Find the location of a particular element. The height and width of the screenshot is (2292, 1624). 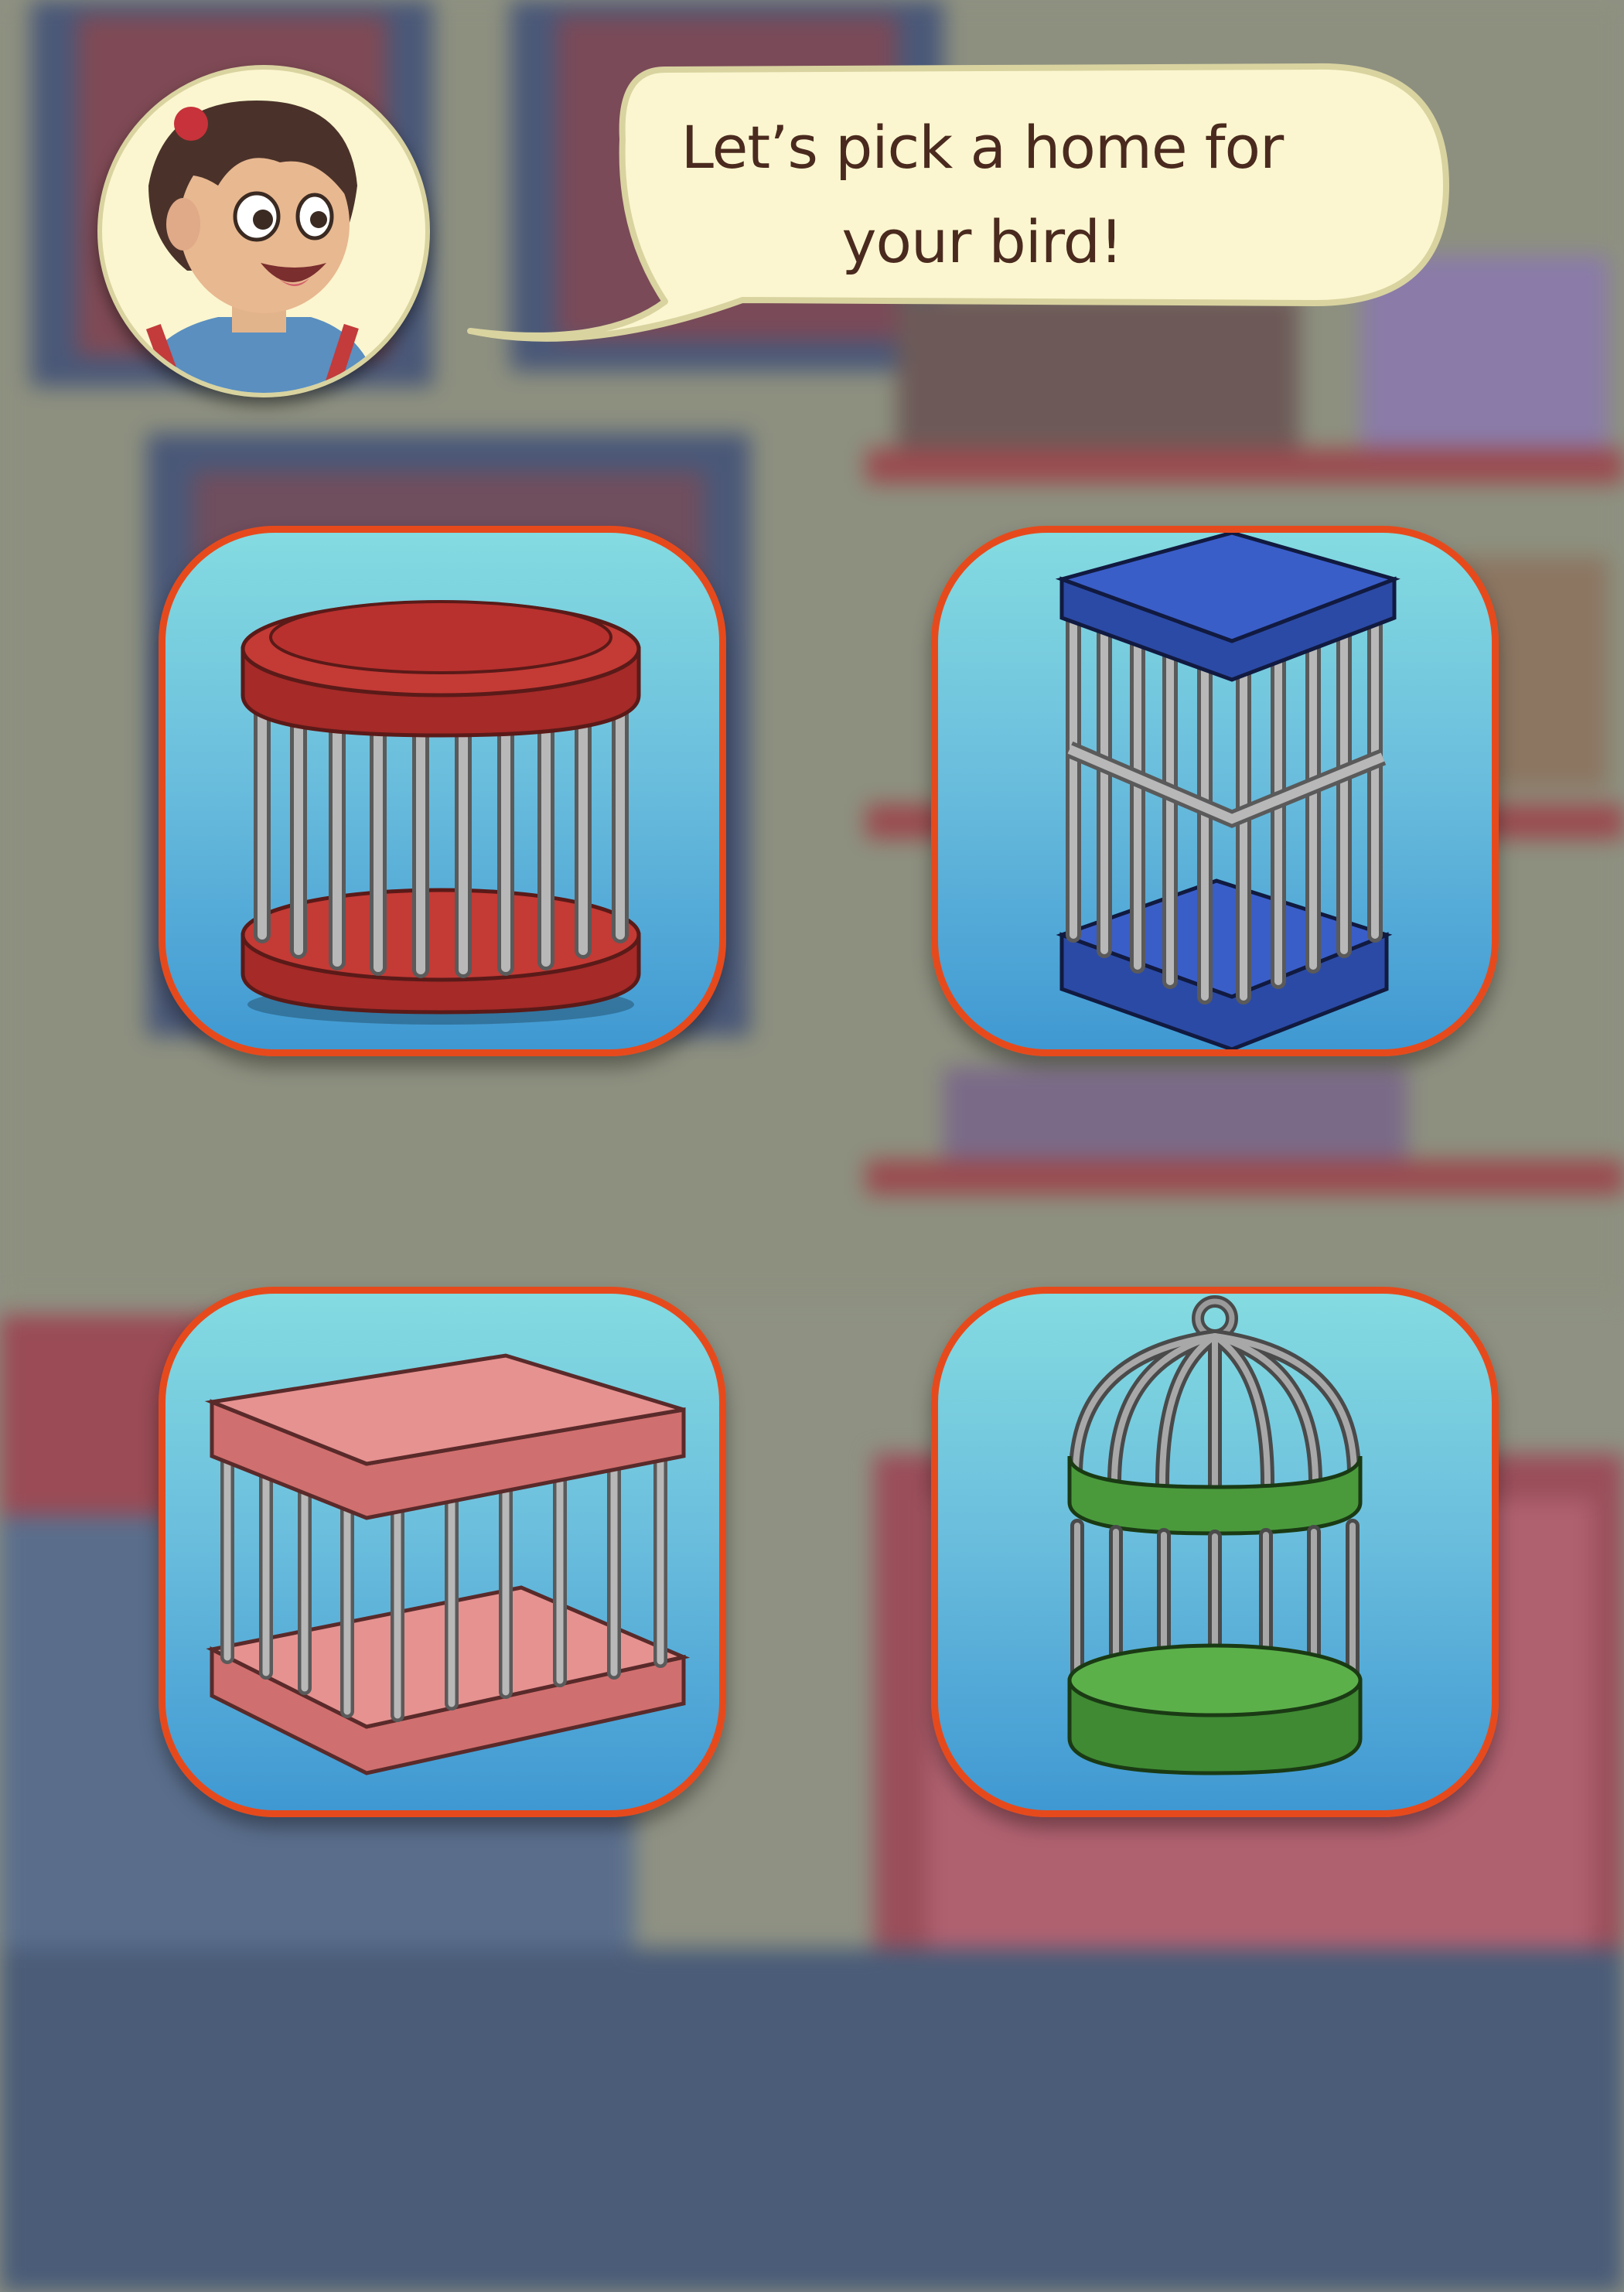

dialog-line-1: Let’s pick a home for is located at coordinates (983, 147).